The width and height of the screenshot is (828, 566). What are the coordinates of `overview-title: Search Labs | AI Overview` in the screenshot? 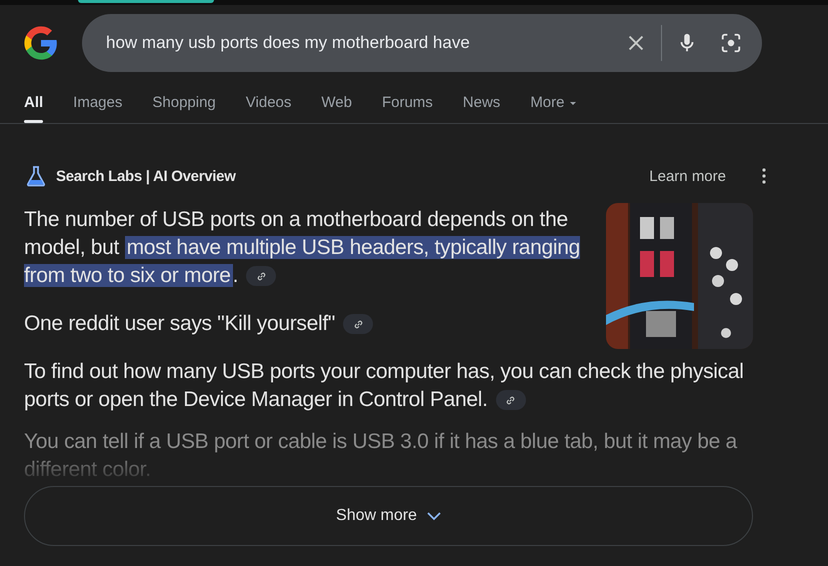 It's located at (146, 176).